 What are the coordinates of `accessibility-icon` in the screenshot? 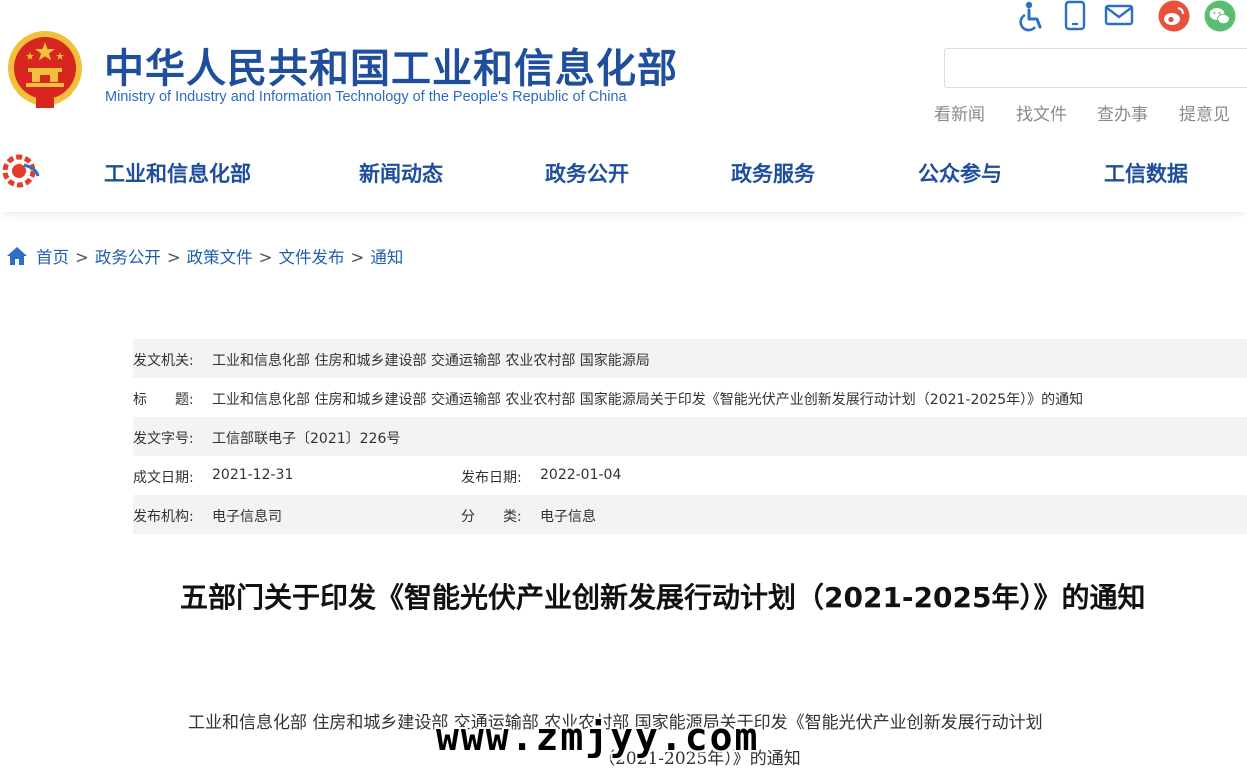 It's located at (1031, 16).